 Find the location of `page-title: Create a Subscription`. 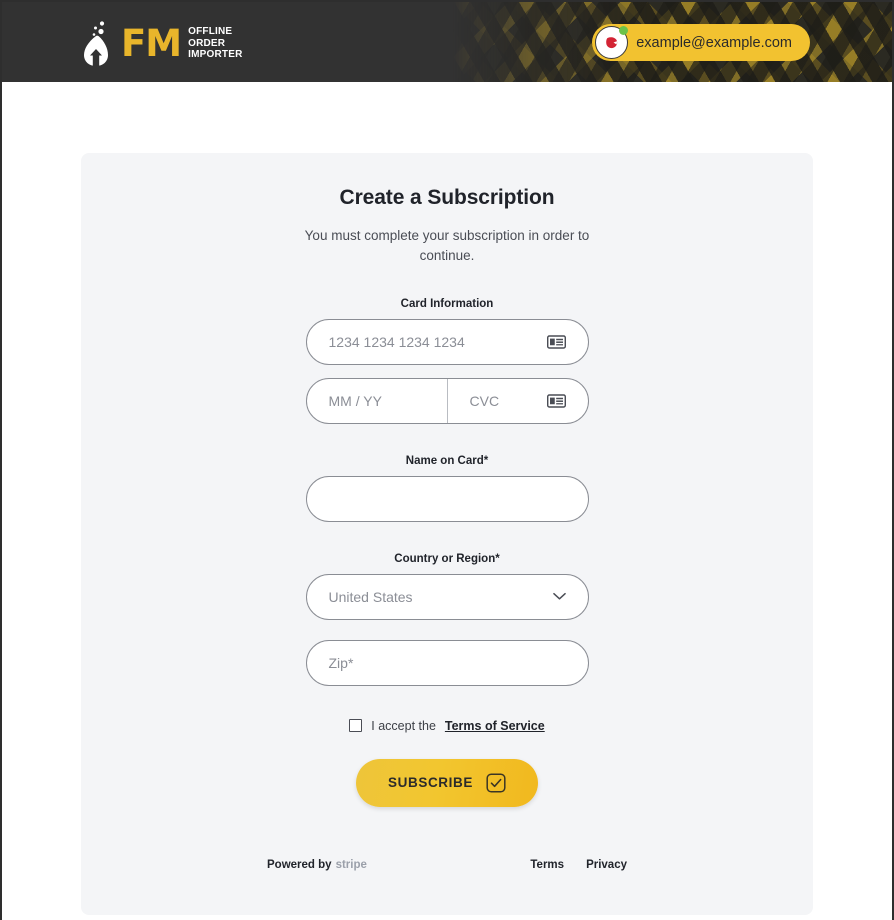

page-title: Create a Subscription is located at coordinates (447, 197).